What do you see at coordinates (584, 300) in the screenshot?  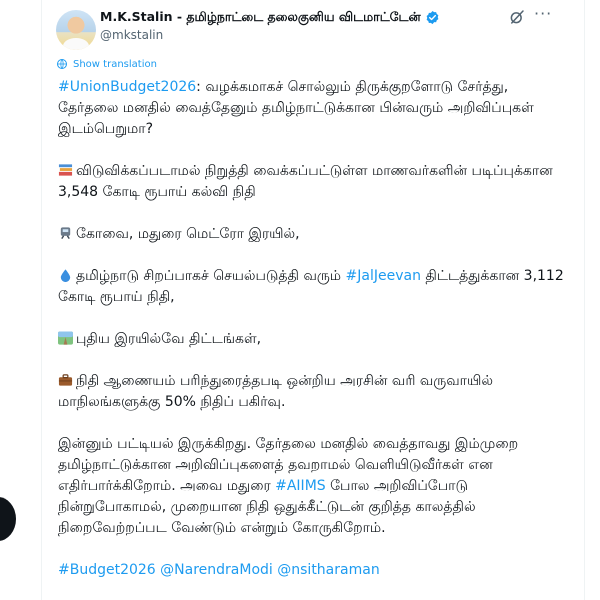 I see `timeline-border-right` at bounding box center [584, 300].